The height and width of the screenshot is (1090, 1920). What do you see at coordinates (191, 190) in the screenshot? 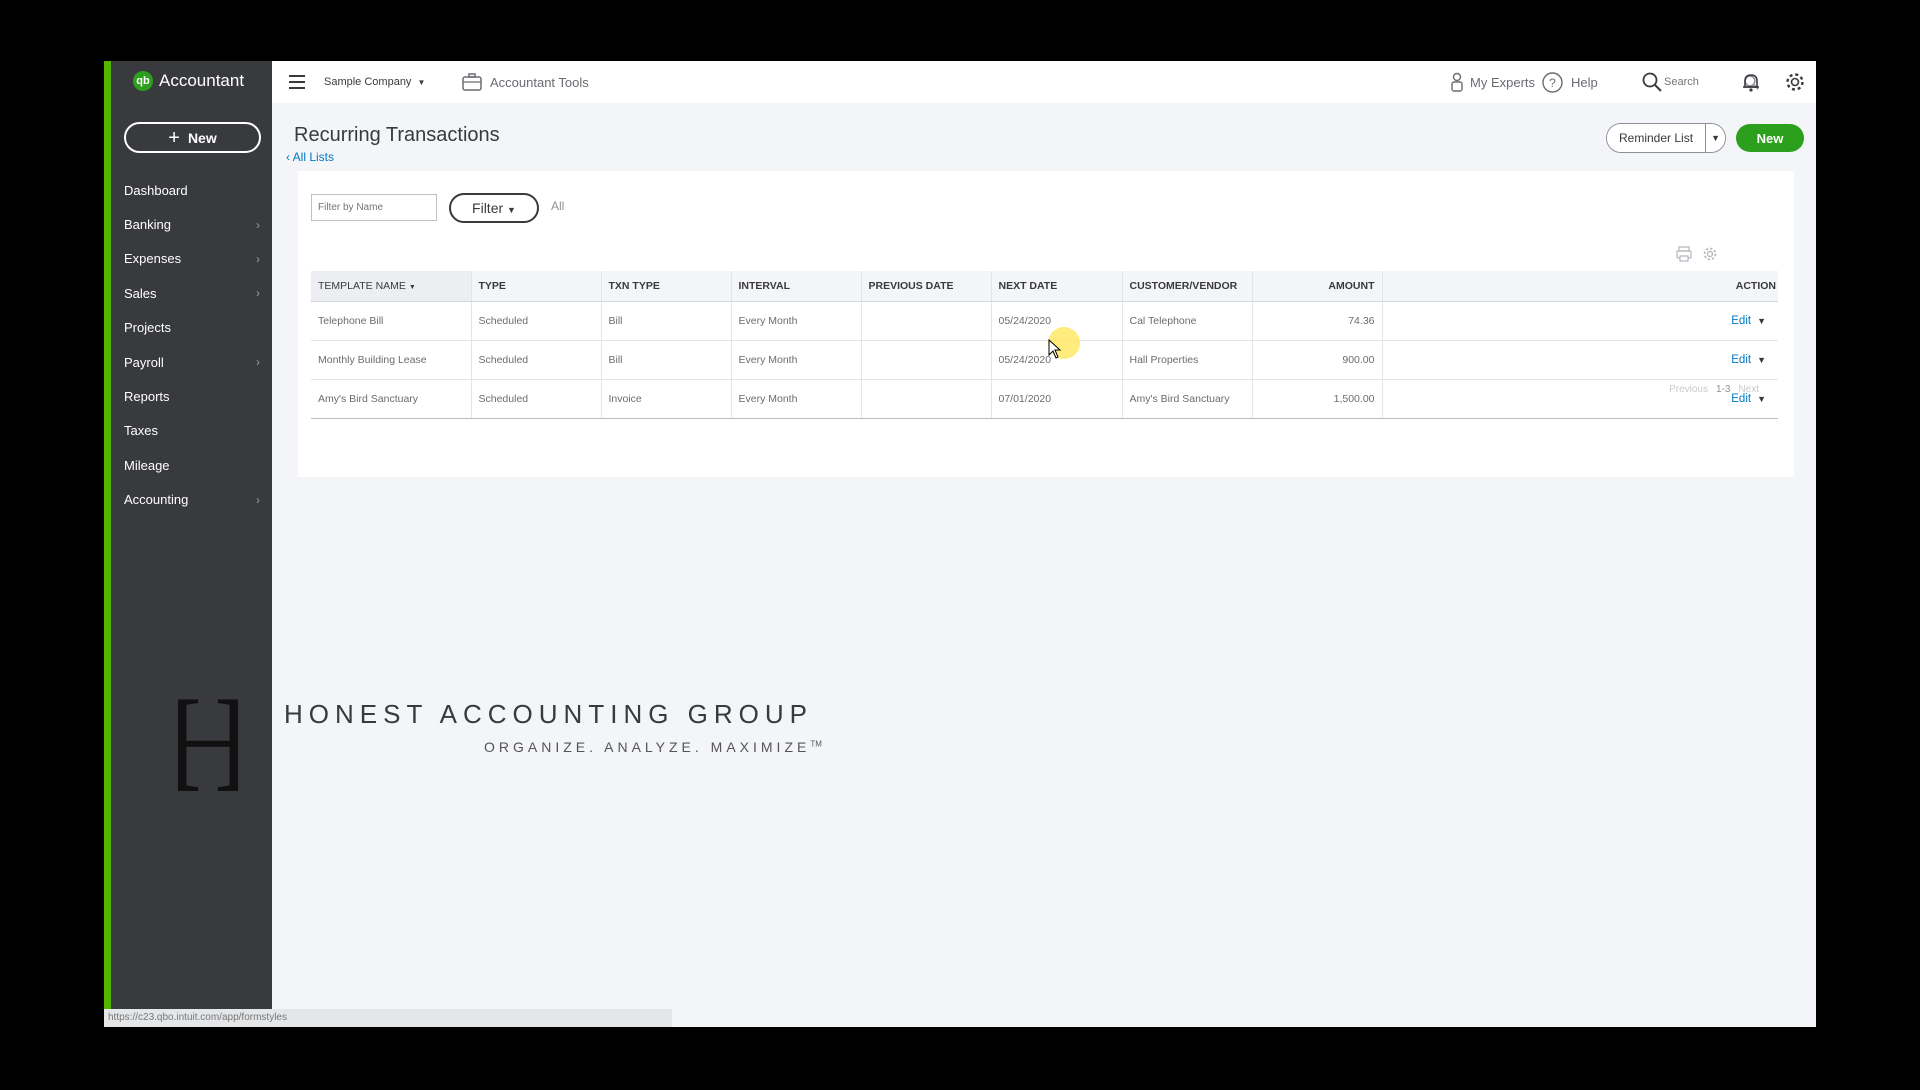
I see `sidebar-item-dashboard: Dashboard` at bounding box center [191, 190].